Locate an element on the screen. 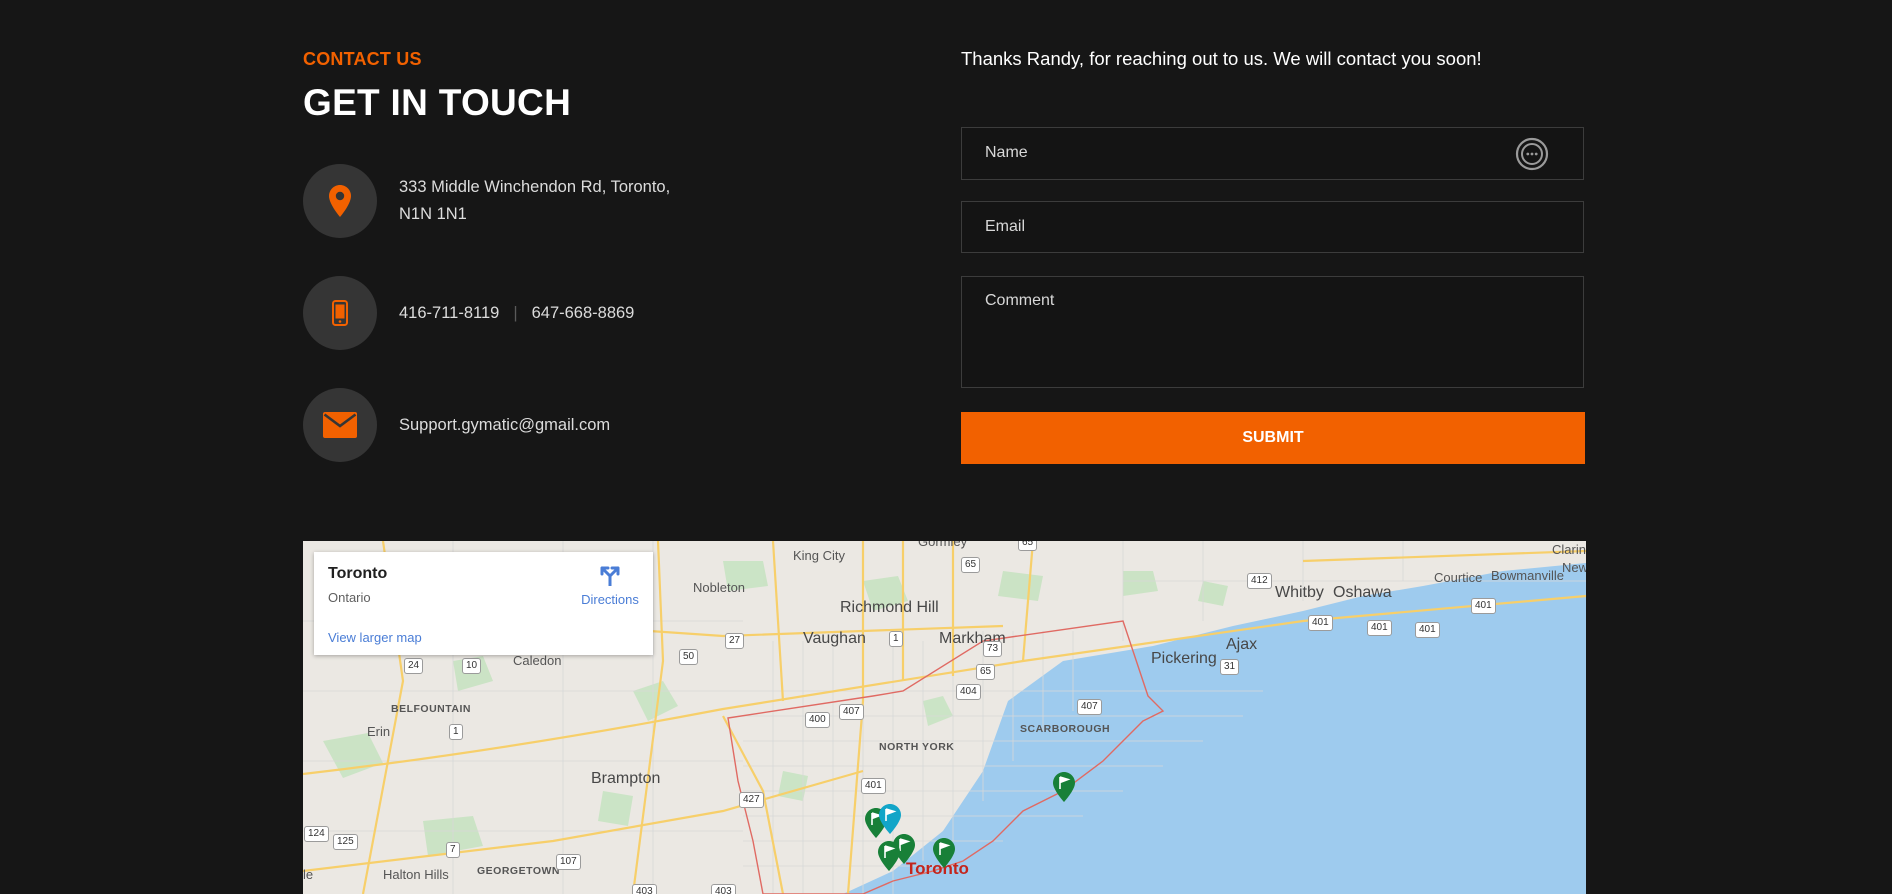 The height and width of the screenshot is (894, 1892). phone-row: 416-711-8119 | 647-668-8869 is located at coordinates (468, 313).